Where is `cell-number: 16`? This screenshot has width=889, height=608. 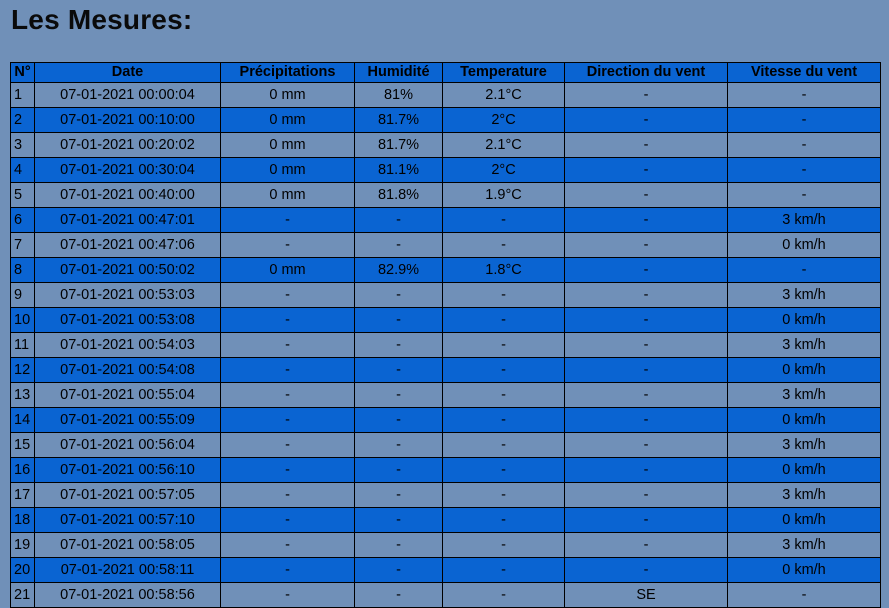
cell-number: 16 is located at coordinates (22, 470).